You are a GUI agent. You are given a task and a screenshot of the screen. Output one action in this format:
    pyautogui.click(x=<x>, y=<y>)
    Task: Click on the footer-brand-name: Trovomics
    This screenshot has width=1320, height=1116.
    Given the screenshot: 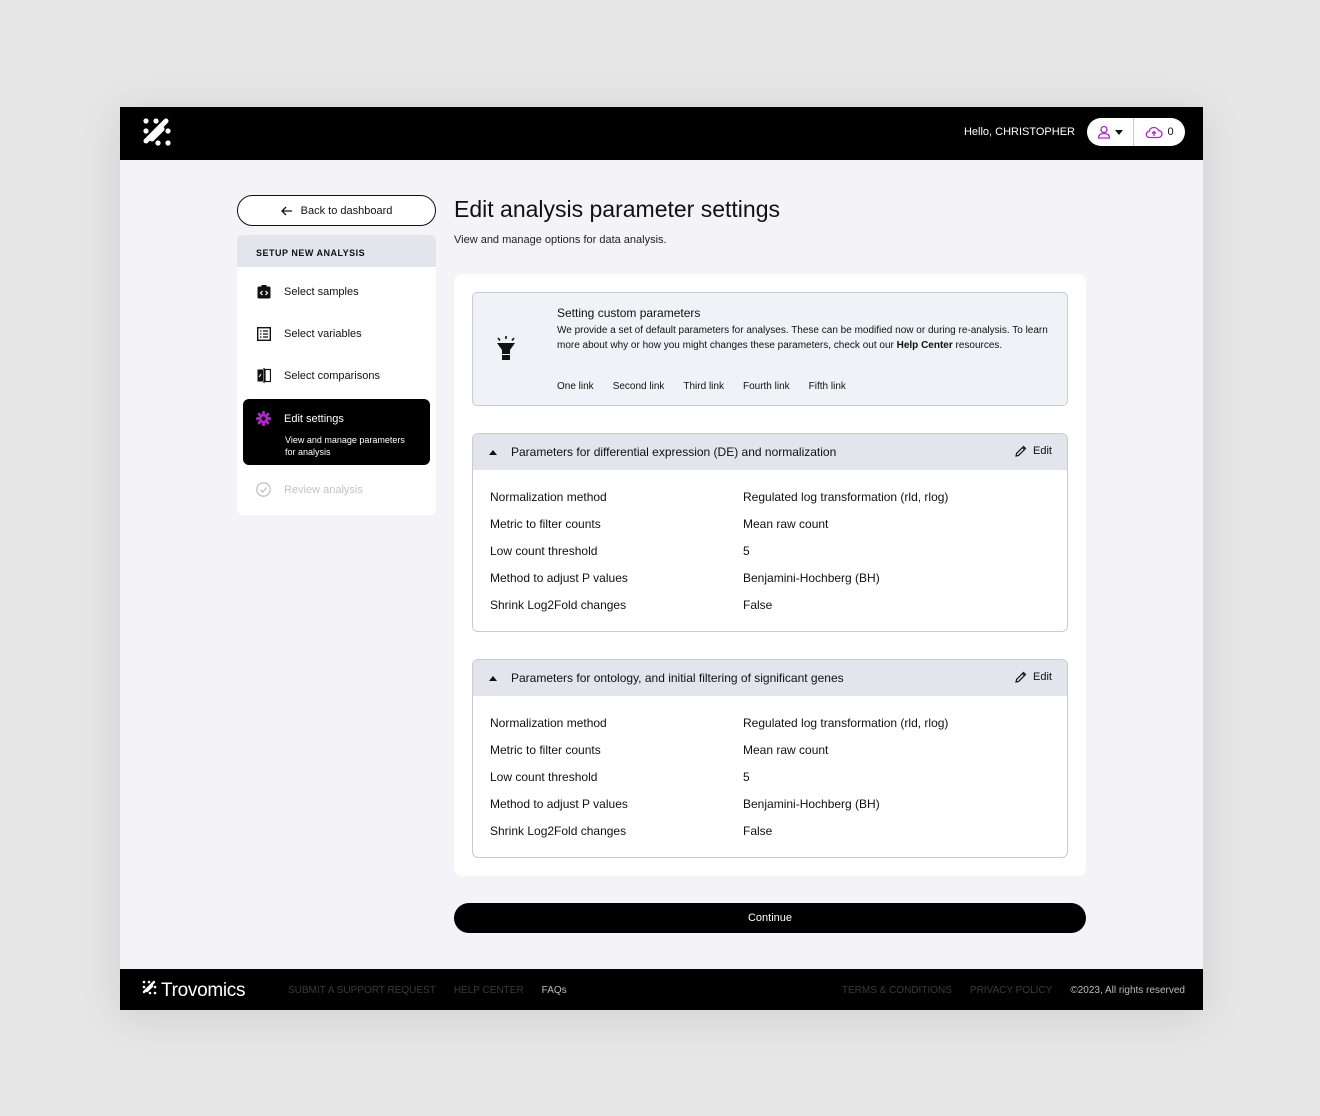 What is the action you would take?
    pyautogui.click(x=203, y=990)
    